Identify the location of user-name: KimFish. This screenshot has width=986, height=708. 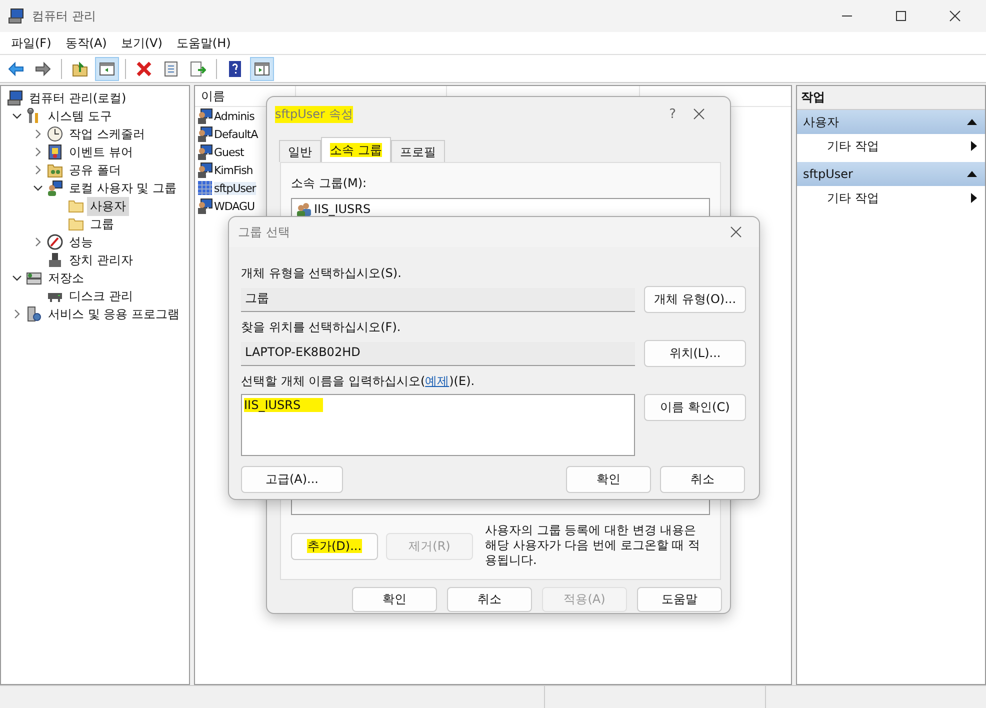
(233, 170).